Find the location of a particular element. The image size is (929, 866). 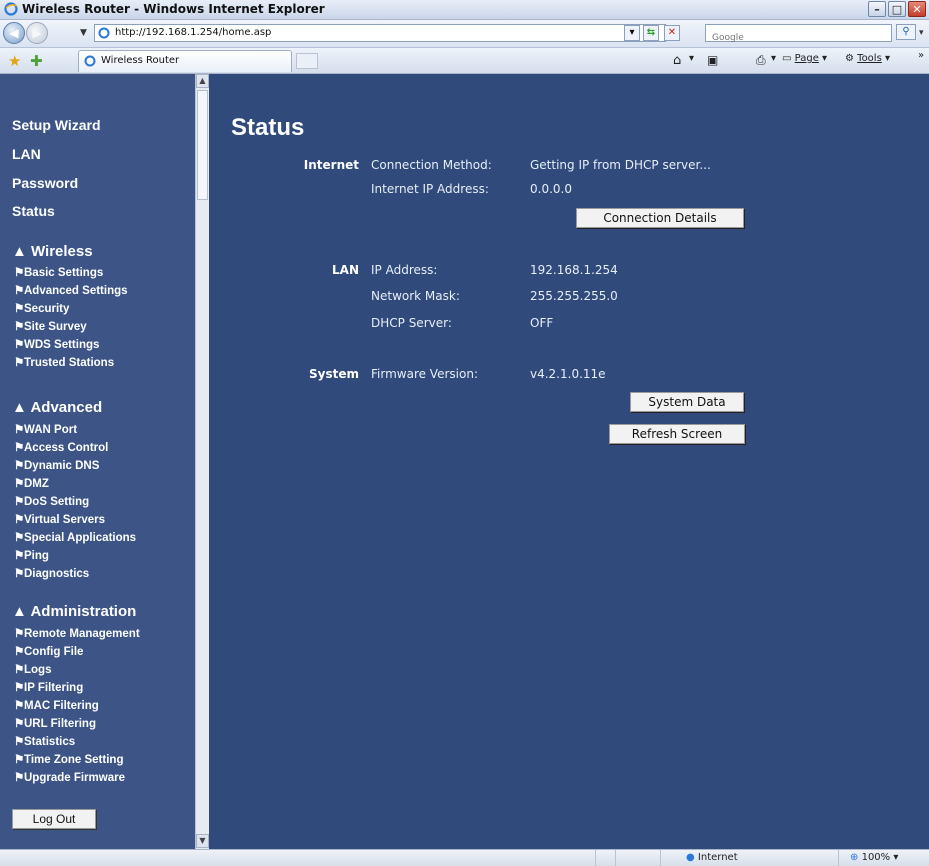

recent-pages-dropdown-icon: ▼ is located at coordinates (83, 33).